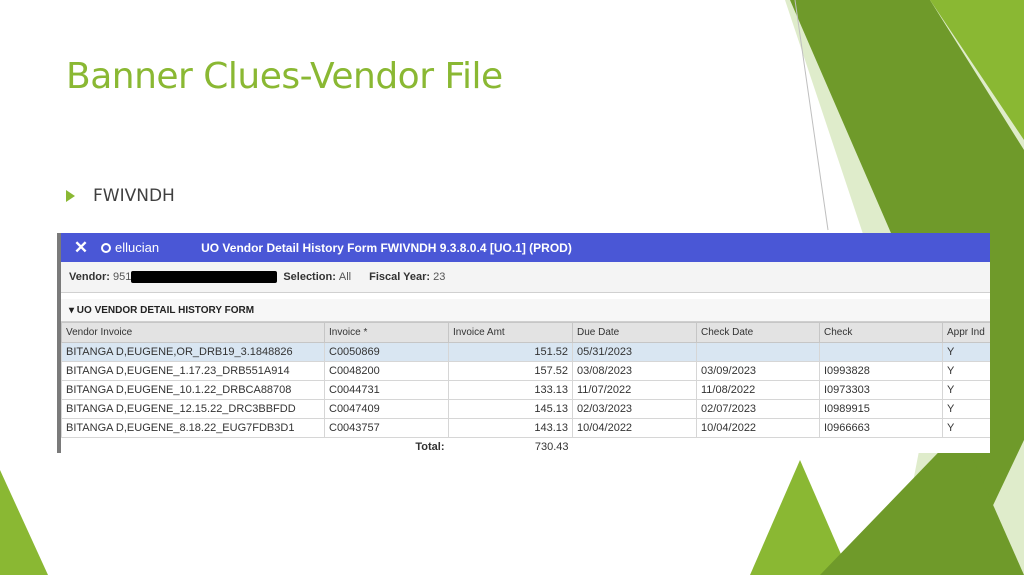  I want to click on total-row: Total: 730.43, so click(525, 445).